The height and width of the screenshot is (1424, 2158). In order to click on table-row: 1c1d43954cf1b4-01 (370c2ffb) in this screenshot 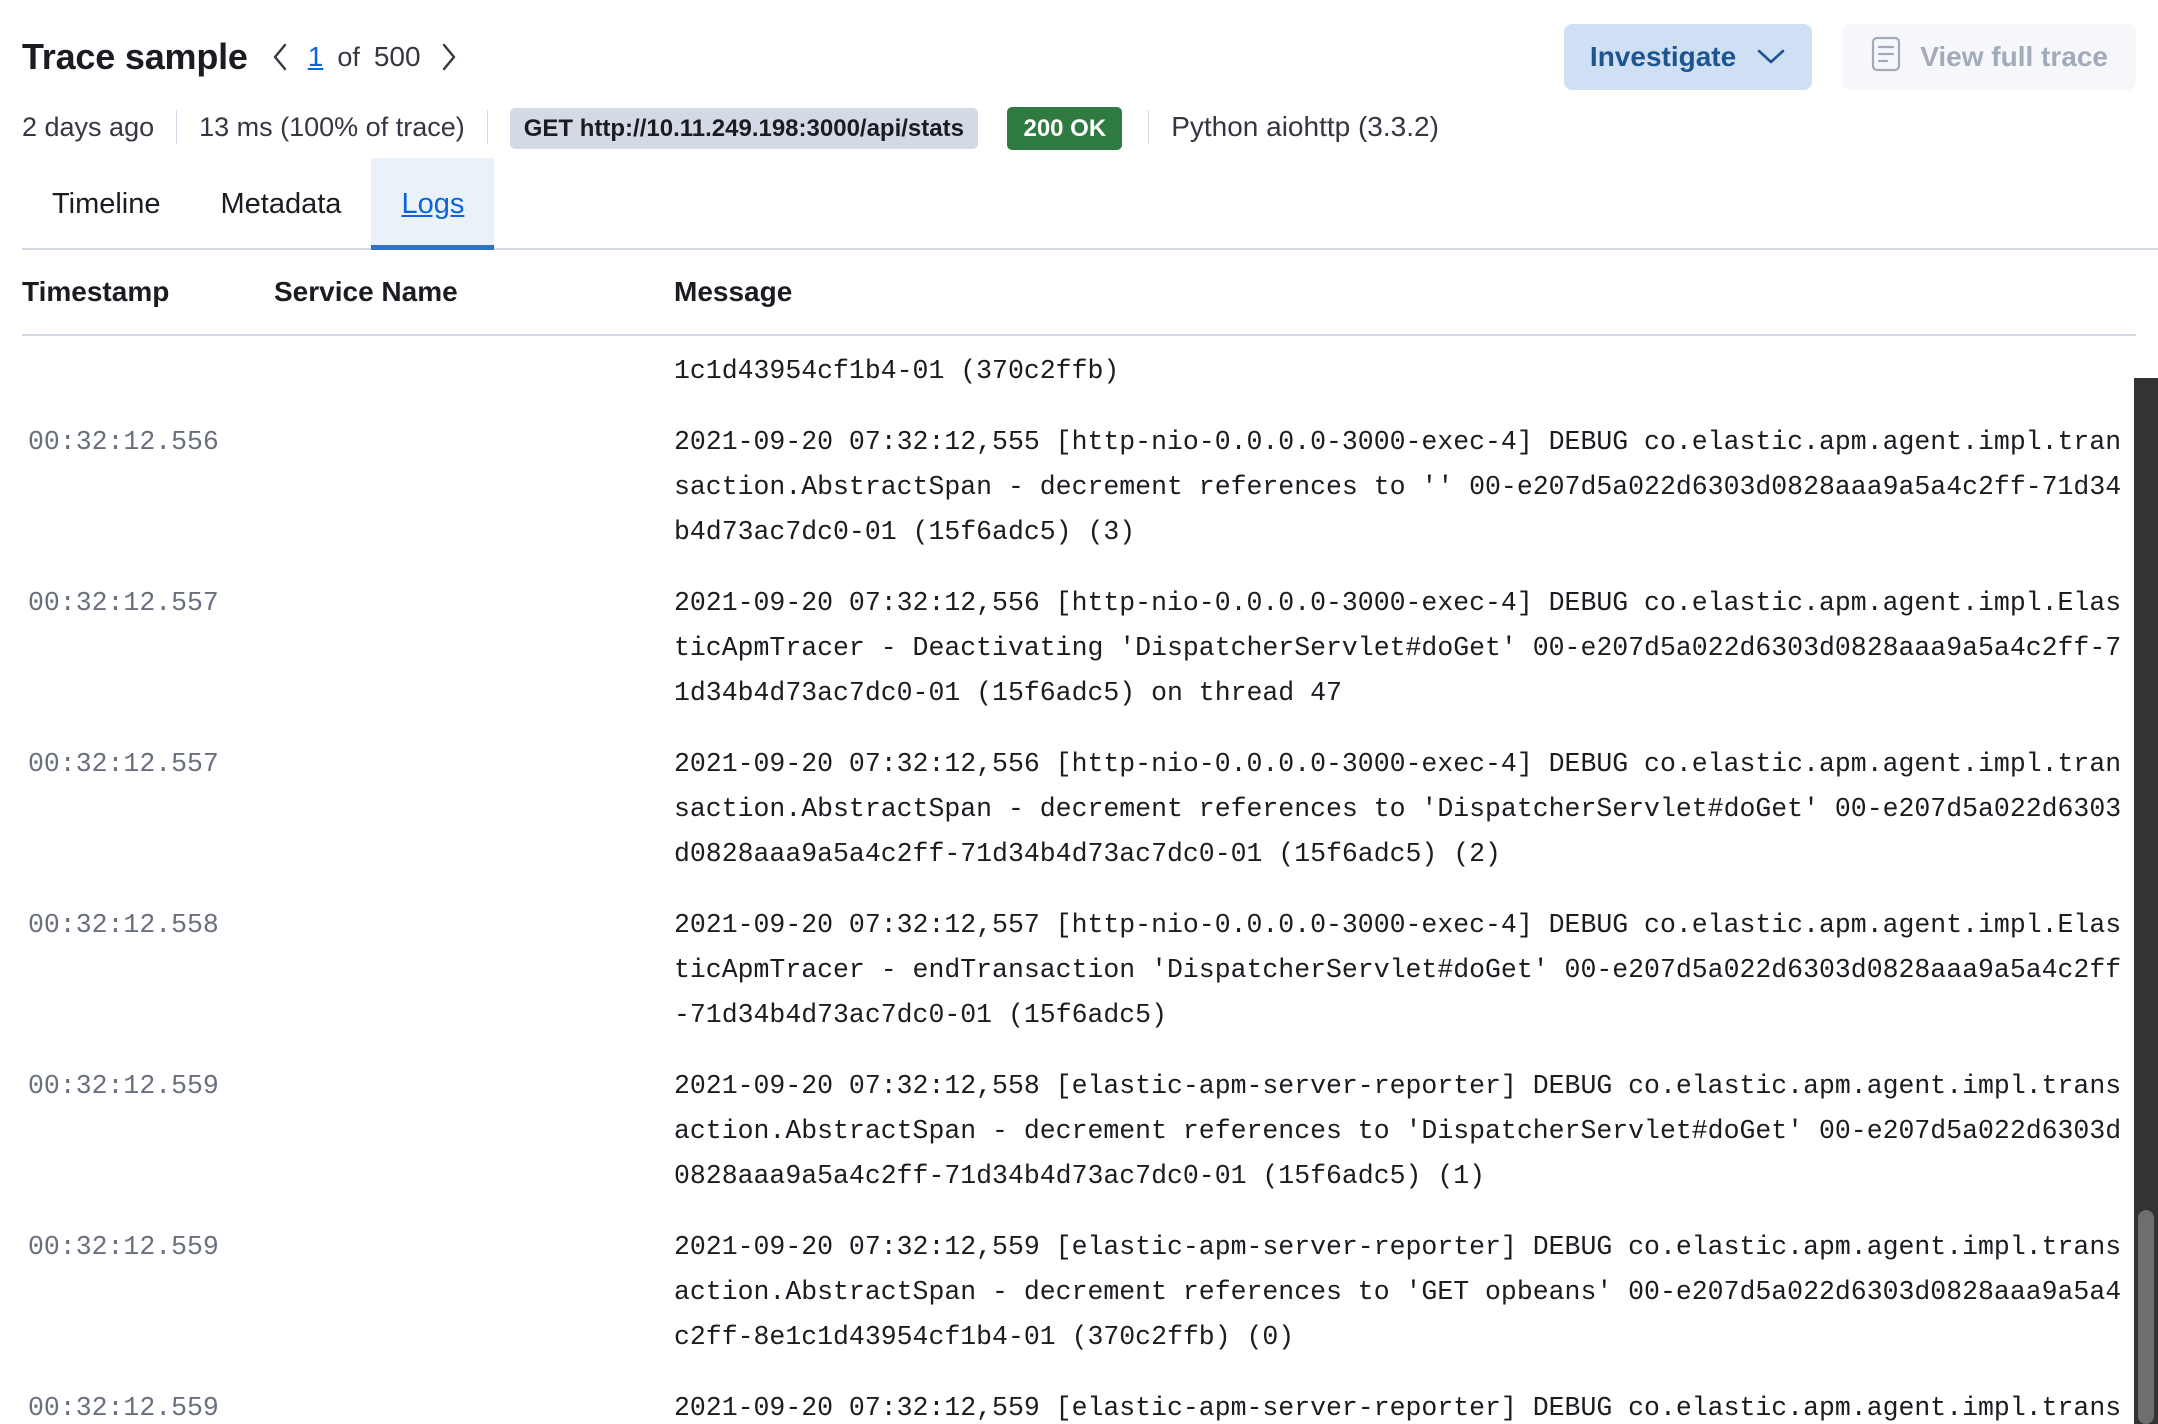, I will do `click(1079, 371)`.